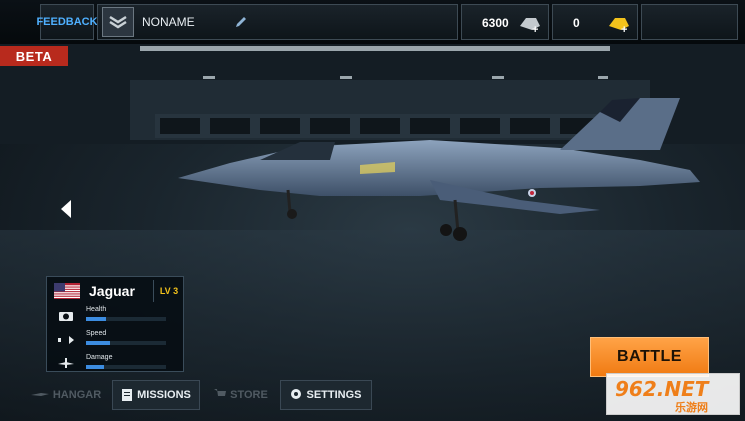 This screenshot has height=421, width=745. I want to click on cart-icon, so click(220, 395).